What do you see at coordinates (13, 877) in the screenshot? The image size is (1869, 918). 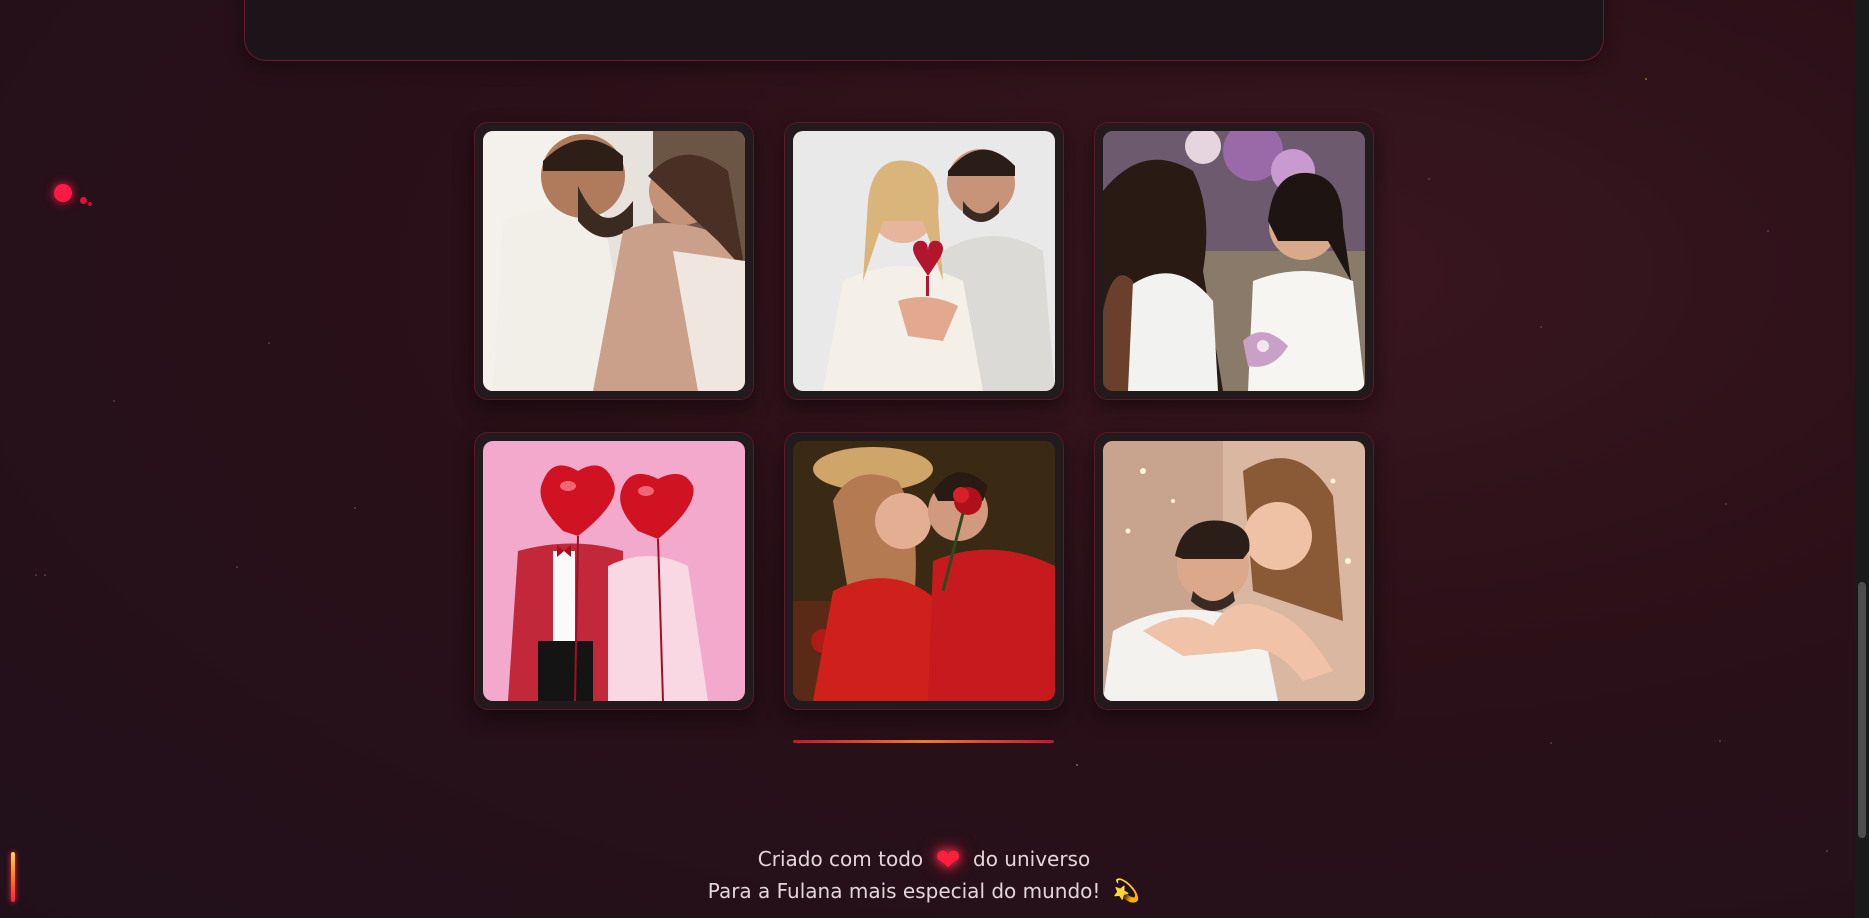 I see `glow-bar-indicator` at bounding box center [13, 877].